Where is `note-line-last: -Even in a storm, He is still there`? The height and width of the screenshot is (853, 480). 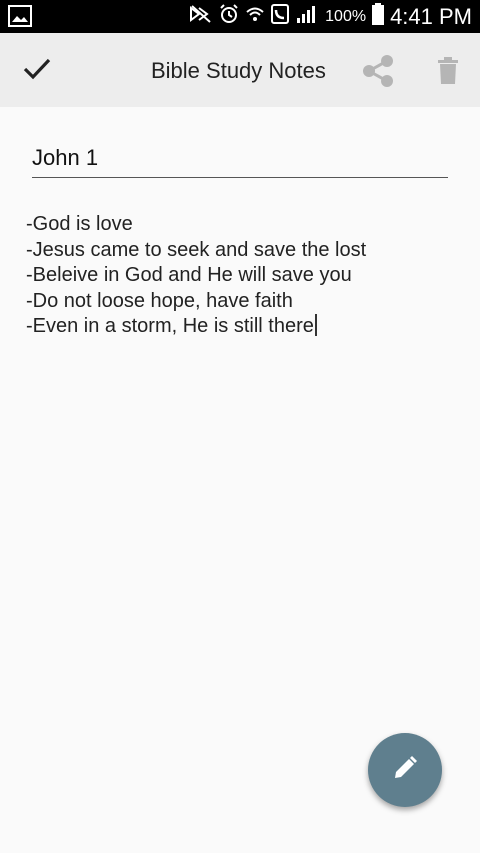 note-line-last: -Even in a storm, He is still there is located at coordinates (246, 327).